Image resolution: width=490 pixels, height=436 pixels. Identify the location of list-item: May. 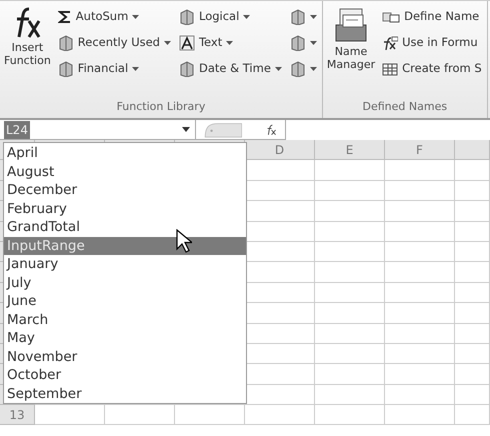
(125, 338).